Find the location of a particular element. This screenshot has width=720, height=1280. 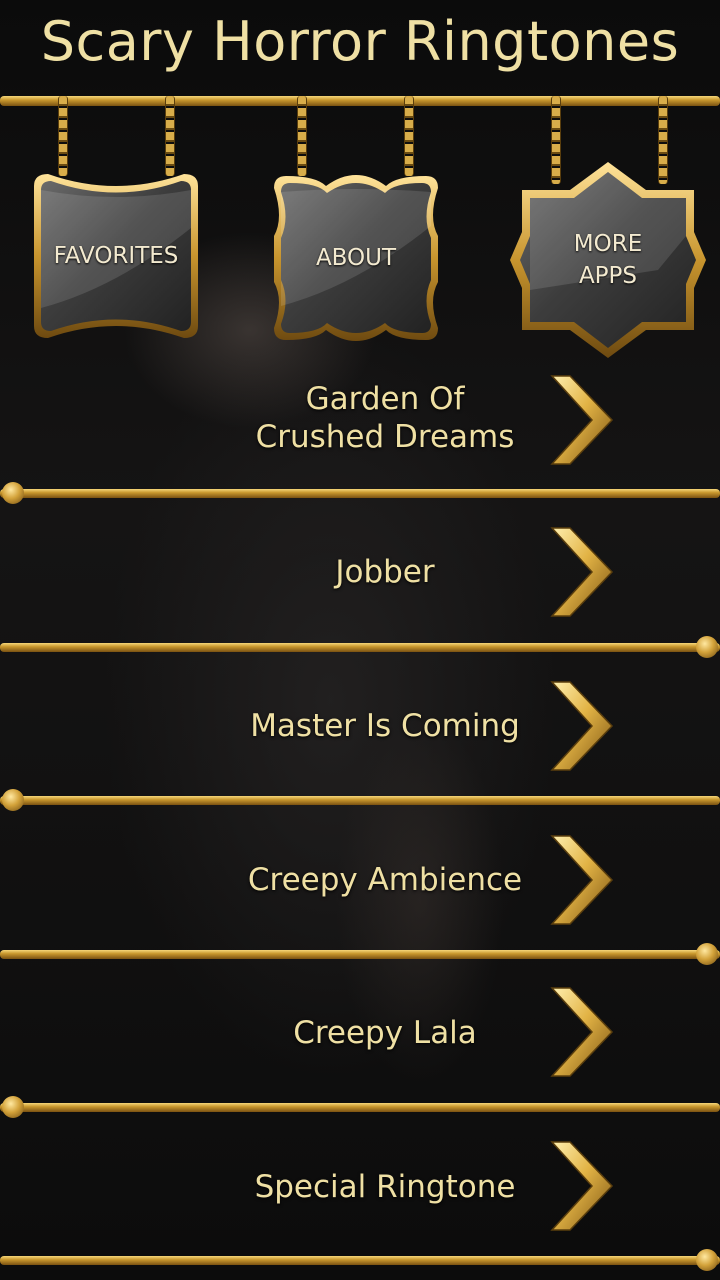

ringtone-item: Jobber is located at coordinates (360, 575).